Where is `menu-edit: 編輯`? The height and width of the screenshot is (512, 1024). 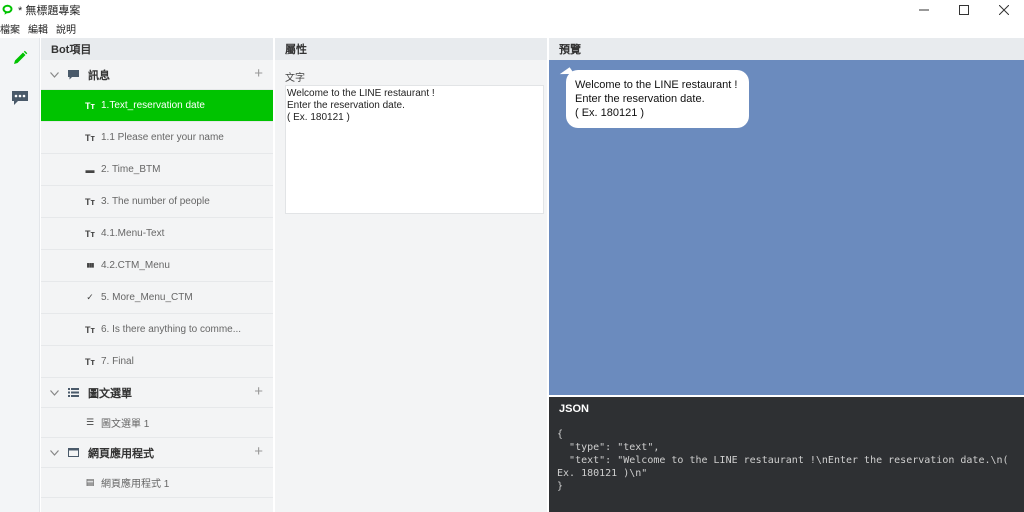 menu-edit: 編輯 is located at coordinates (38, 28).